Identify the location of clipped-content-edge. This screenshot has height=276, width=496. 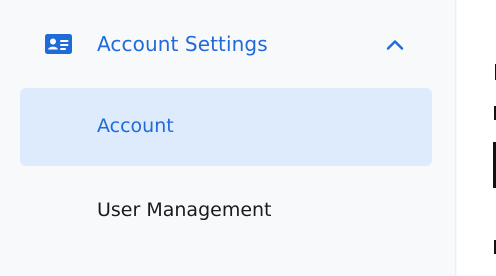
(476, 138).